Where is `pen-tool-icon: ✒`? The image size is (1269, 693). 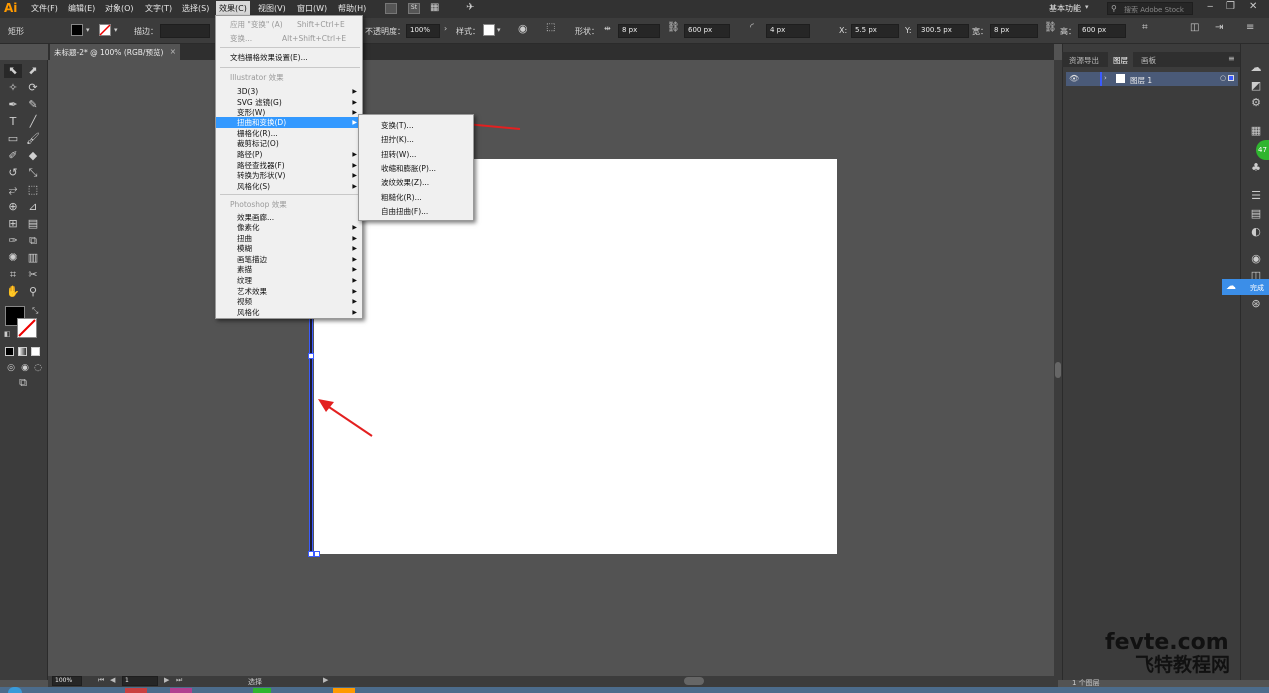 pen-tool-icon: ✒ is located at coordinates (13, 105).